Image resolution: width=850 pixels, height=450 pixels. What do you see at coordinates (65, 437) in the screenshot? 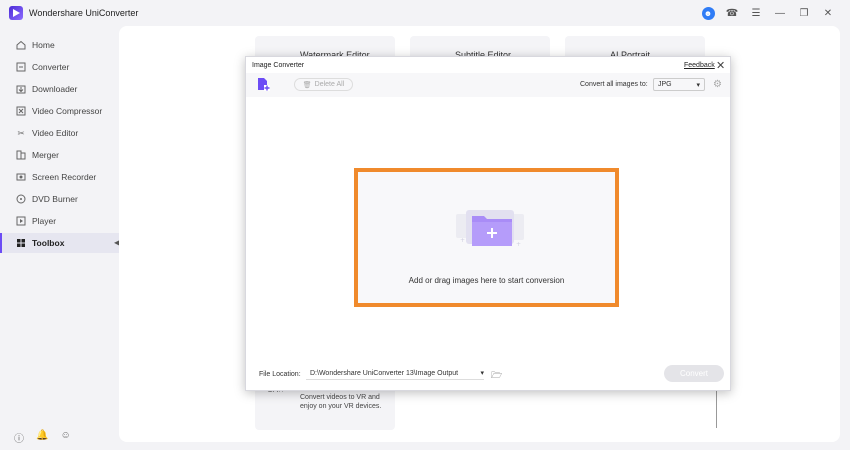
I see `chat-icon: ☺` at bounding box center [65, 437].